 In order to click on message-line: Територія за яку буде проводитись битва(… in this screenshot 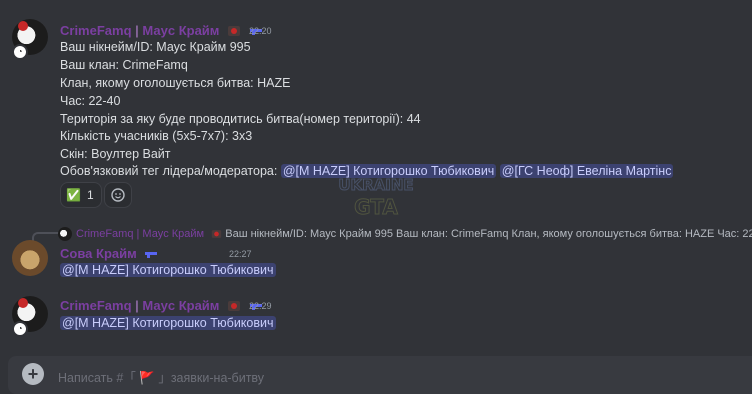, I will do `click(240, 119)`.